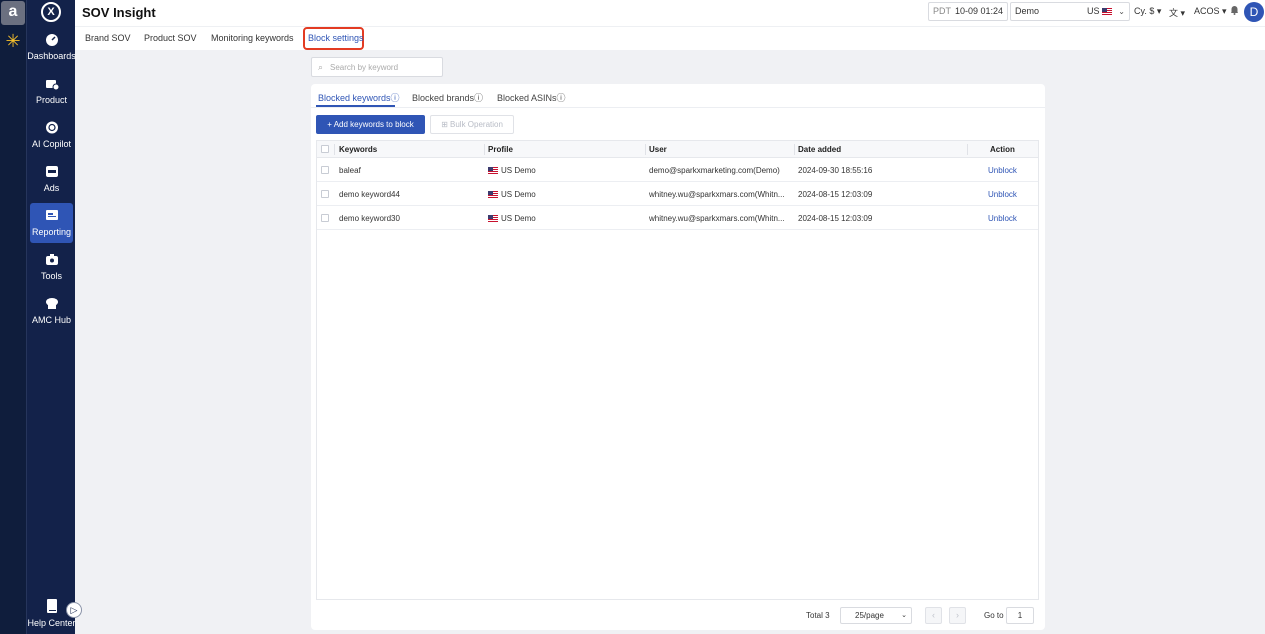 The width and height of the screenshot is (1265, 634). Describe the element at coordinates (51, 127) in the screenshot. I see `ai-copilot-icon` at that location.